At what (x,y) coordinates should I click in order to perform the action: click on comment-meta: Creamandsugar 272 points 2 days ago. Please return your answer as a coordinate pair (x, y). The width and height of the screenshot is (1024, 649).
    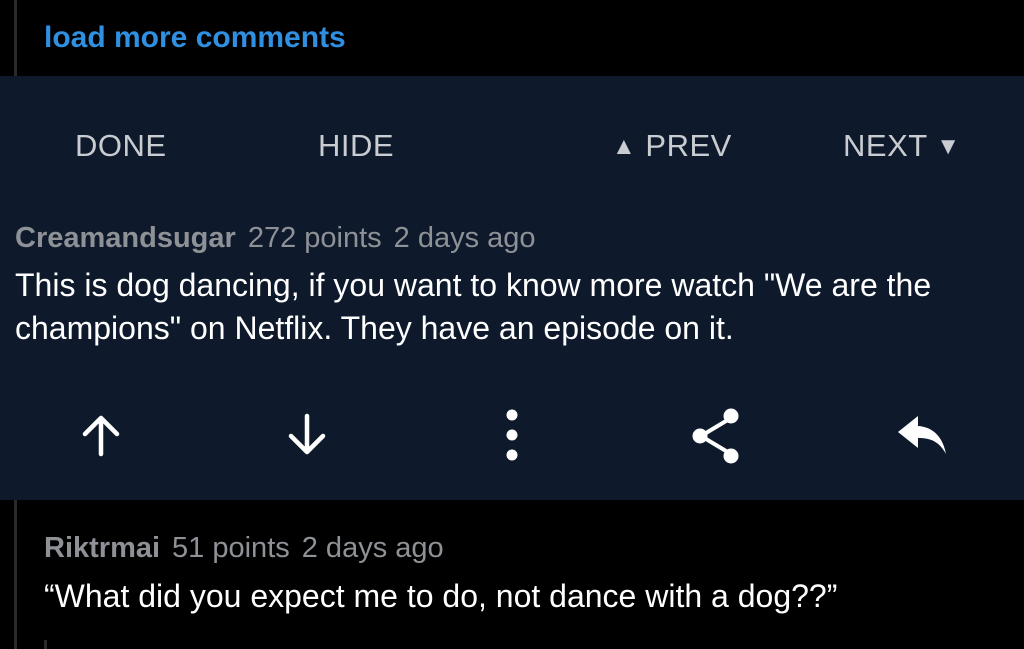
    Looking at the image, I should click on (275, 238).